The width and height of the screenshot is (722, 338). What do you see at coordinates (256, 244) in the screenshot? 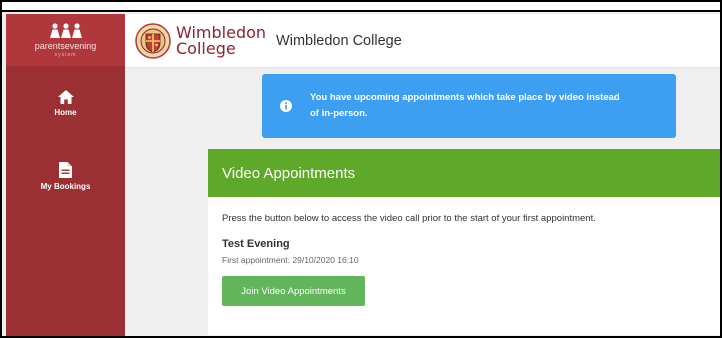
I see `event-name: Test Evening` at bounding box center [256, 244].